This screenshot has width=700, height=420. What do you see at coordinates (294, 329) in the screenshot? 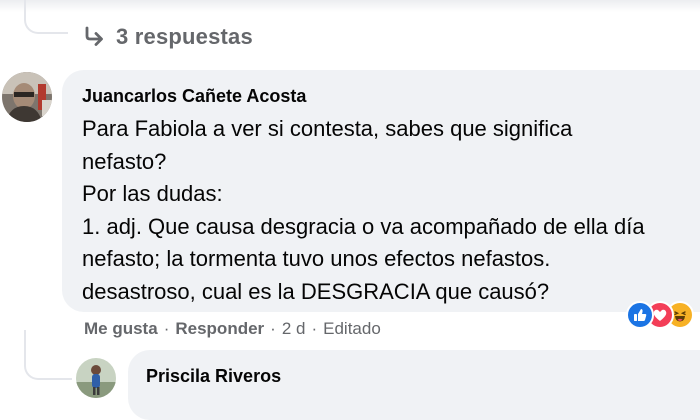
I see `comment-timestamp: 2 d` at bounding box center [294, 329].